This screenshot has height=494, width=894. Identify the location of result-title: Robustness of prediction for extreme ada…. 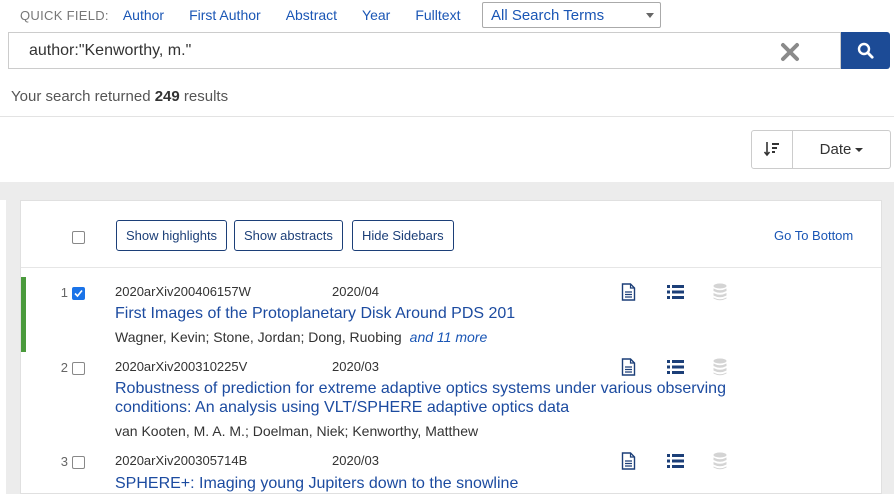
(420, 398).